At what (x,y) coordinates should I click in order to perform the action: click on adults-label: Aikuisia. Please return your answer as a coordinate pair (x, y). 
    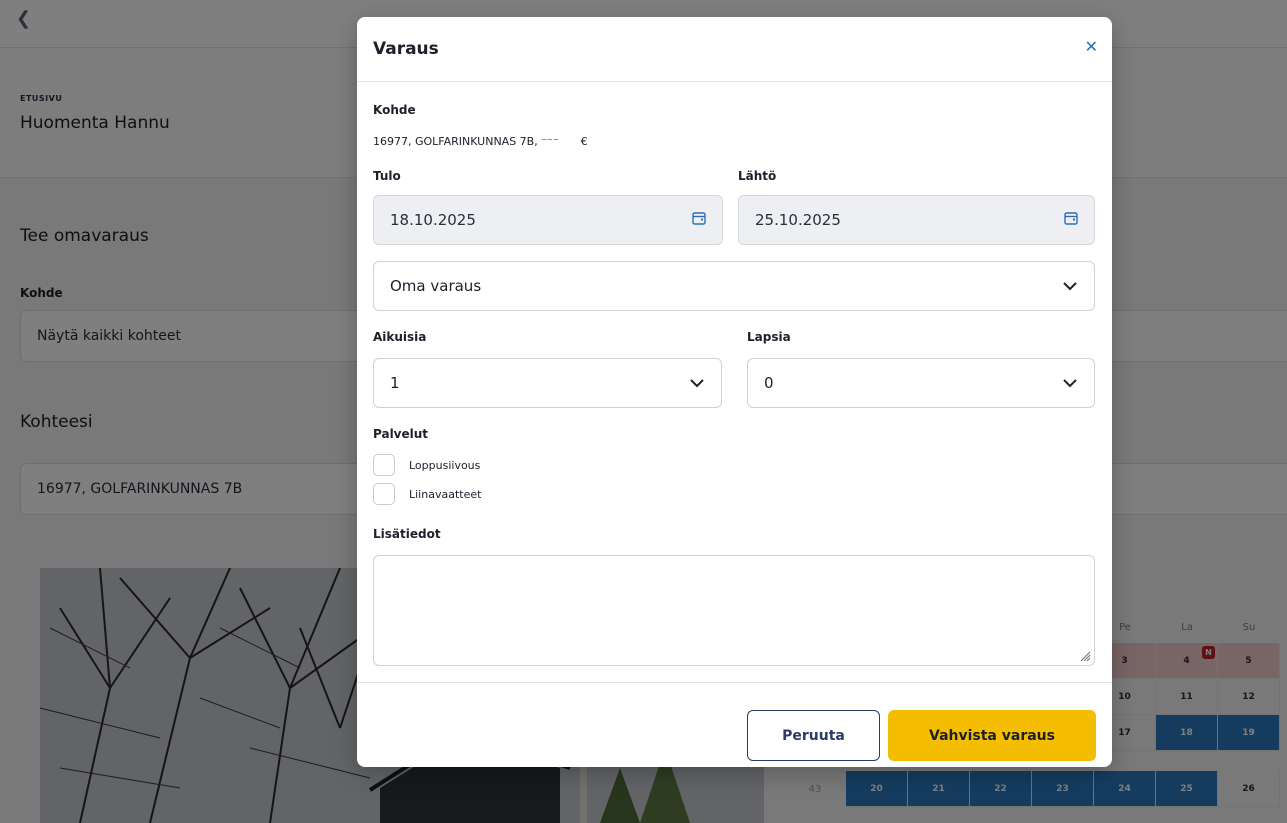
    Looking at the image, I should click on (400, 337).